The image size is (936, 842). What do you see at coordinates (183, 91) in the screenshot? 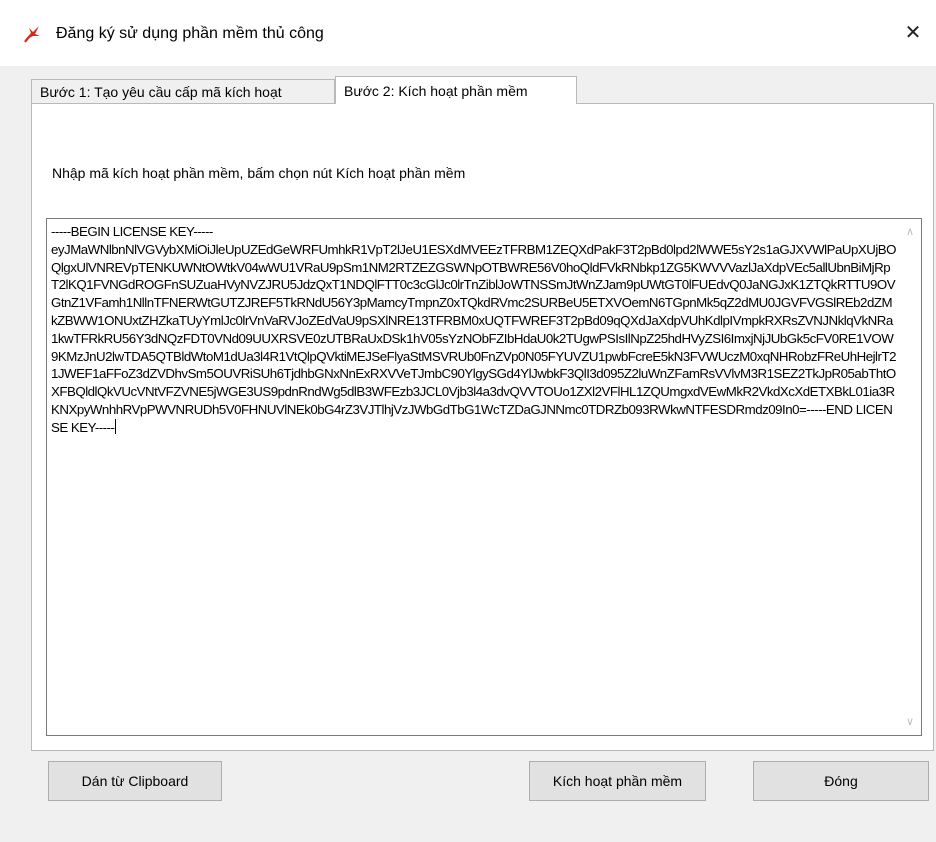
I see `tab-step1: Bước 1: Tạo yêu cầu cấp mã kích hoạt` at bounding box center [183, 91].